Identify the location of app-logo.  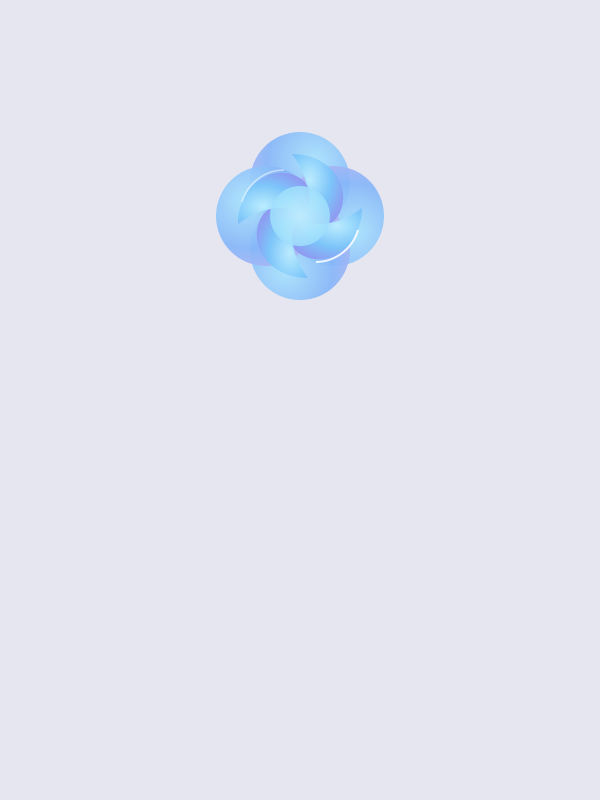
(300, 216).